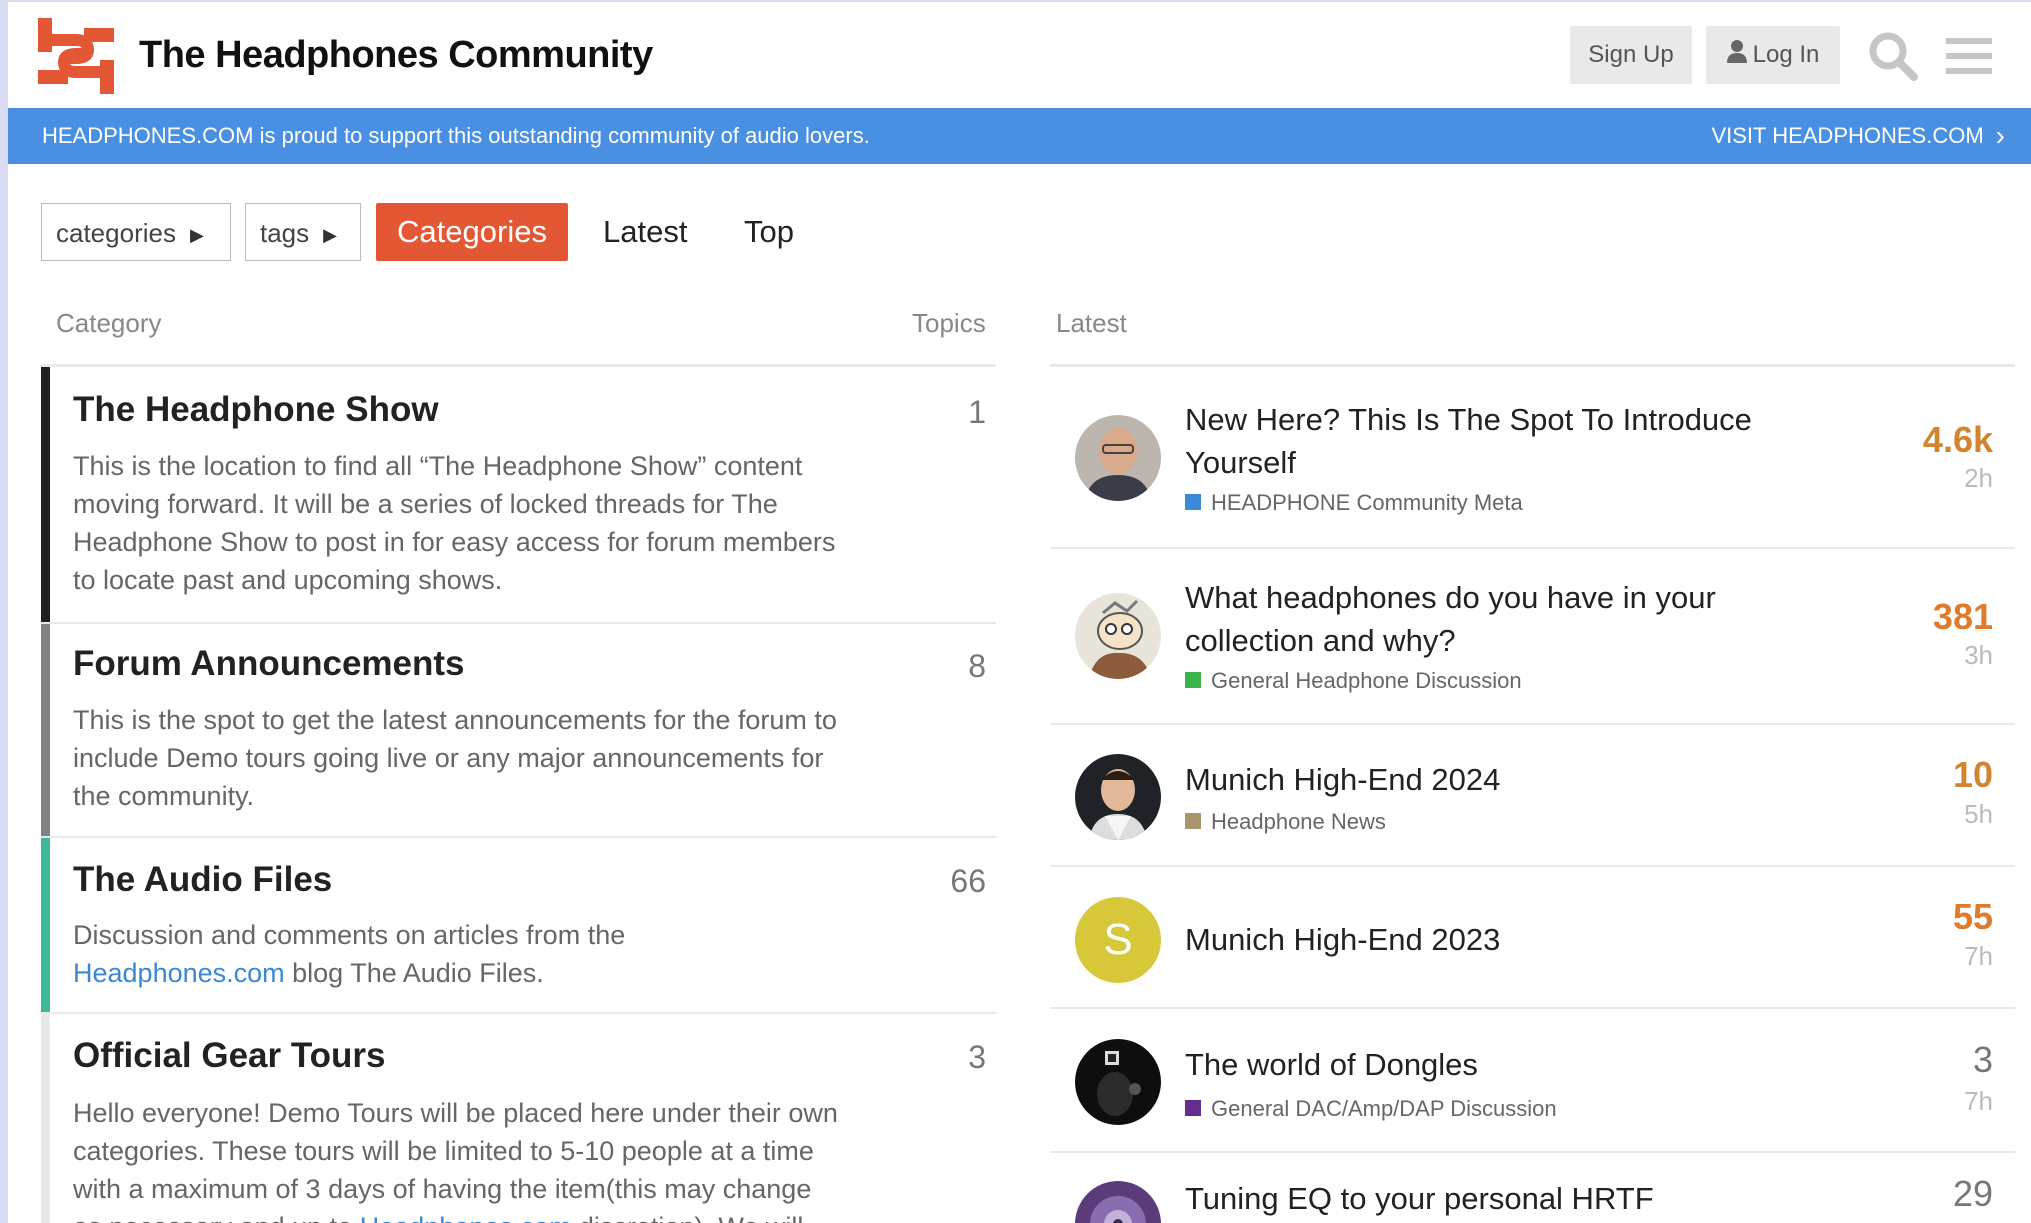 This screenshot has width=2031, height=1223. What do you see at coordinates (1786, 54) in the screenshot?
I see `log-in-label: Log In` at bounding box center [1786, 54].